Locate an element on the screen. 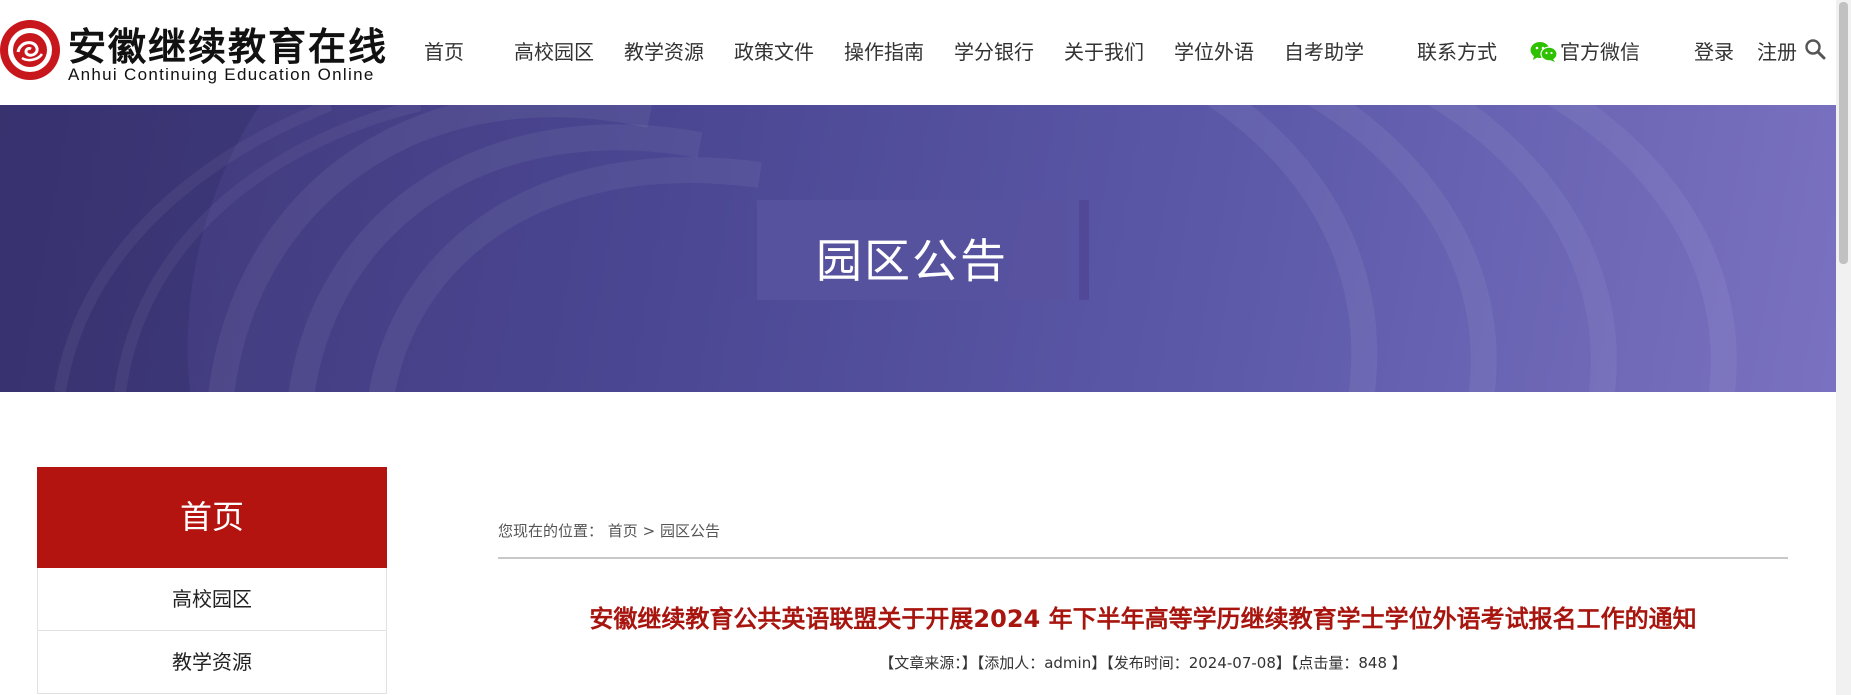 The image size is (1851, 695). breadcrumb-prefix: 您现在的位置： is located at coordinates (551, 531).